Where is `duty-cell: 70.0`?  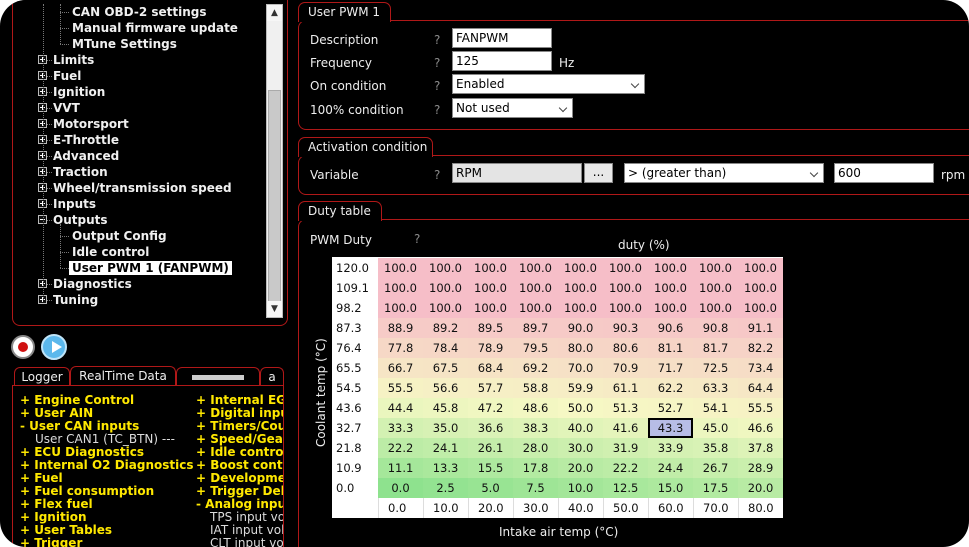
duty-cell: 70.0 is located at coordinates (580, 368).